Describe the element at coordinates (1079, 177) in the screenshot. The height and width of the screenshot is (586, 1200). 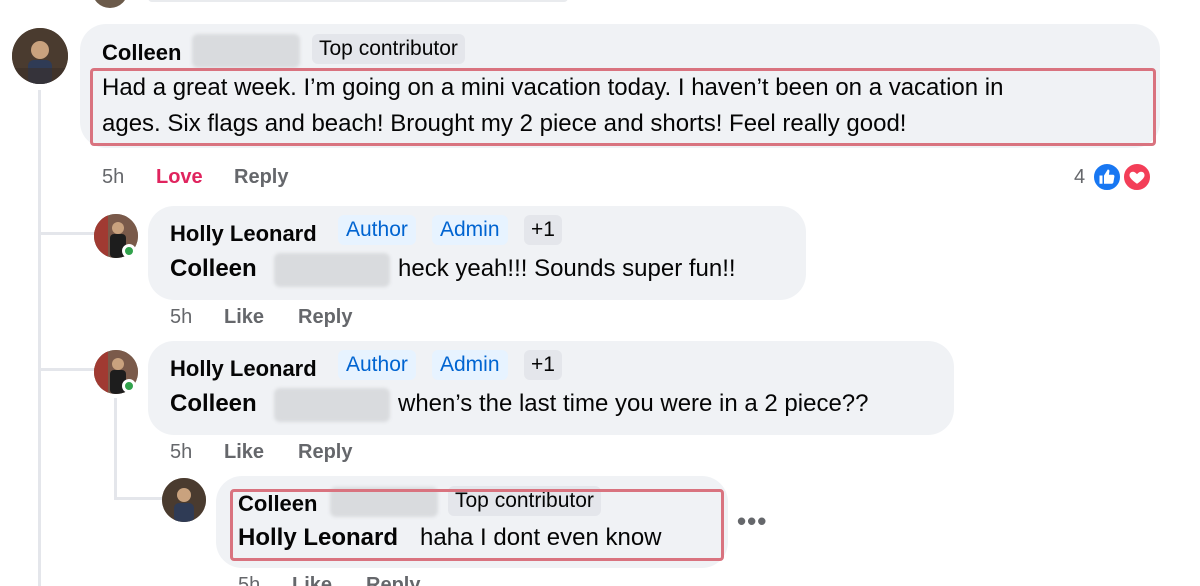
I see `reaction-count: 4` at that location.